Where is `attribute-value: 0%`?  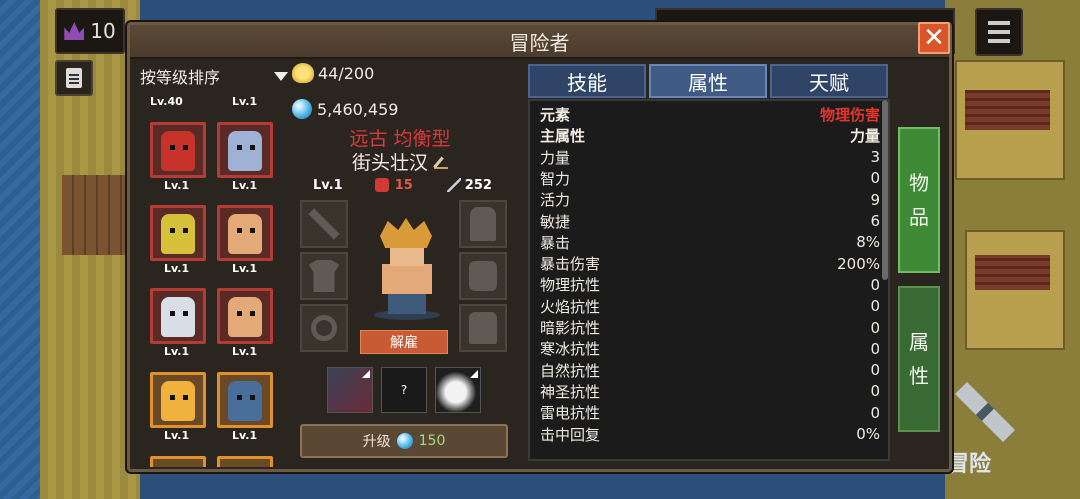 attribute-value: 0% is located at coordinates (868, 434).